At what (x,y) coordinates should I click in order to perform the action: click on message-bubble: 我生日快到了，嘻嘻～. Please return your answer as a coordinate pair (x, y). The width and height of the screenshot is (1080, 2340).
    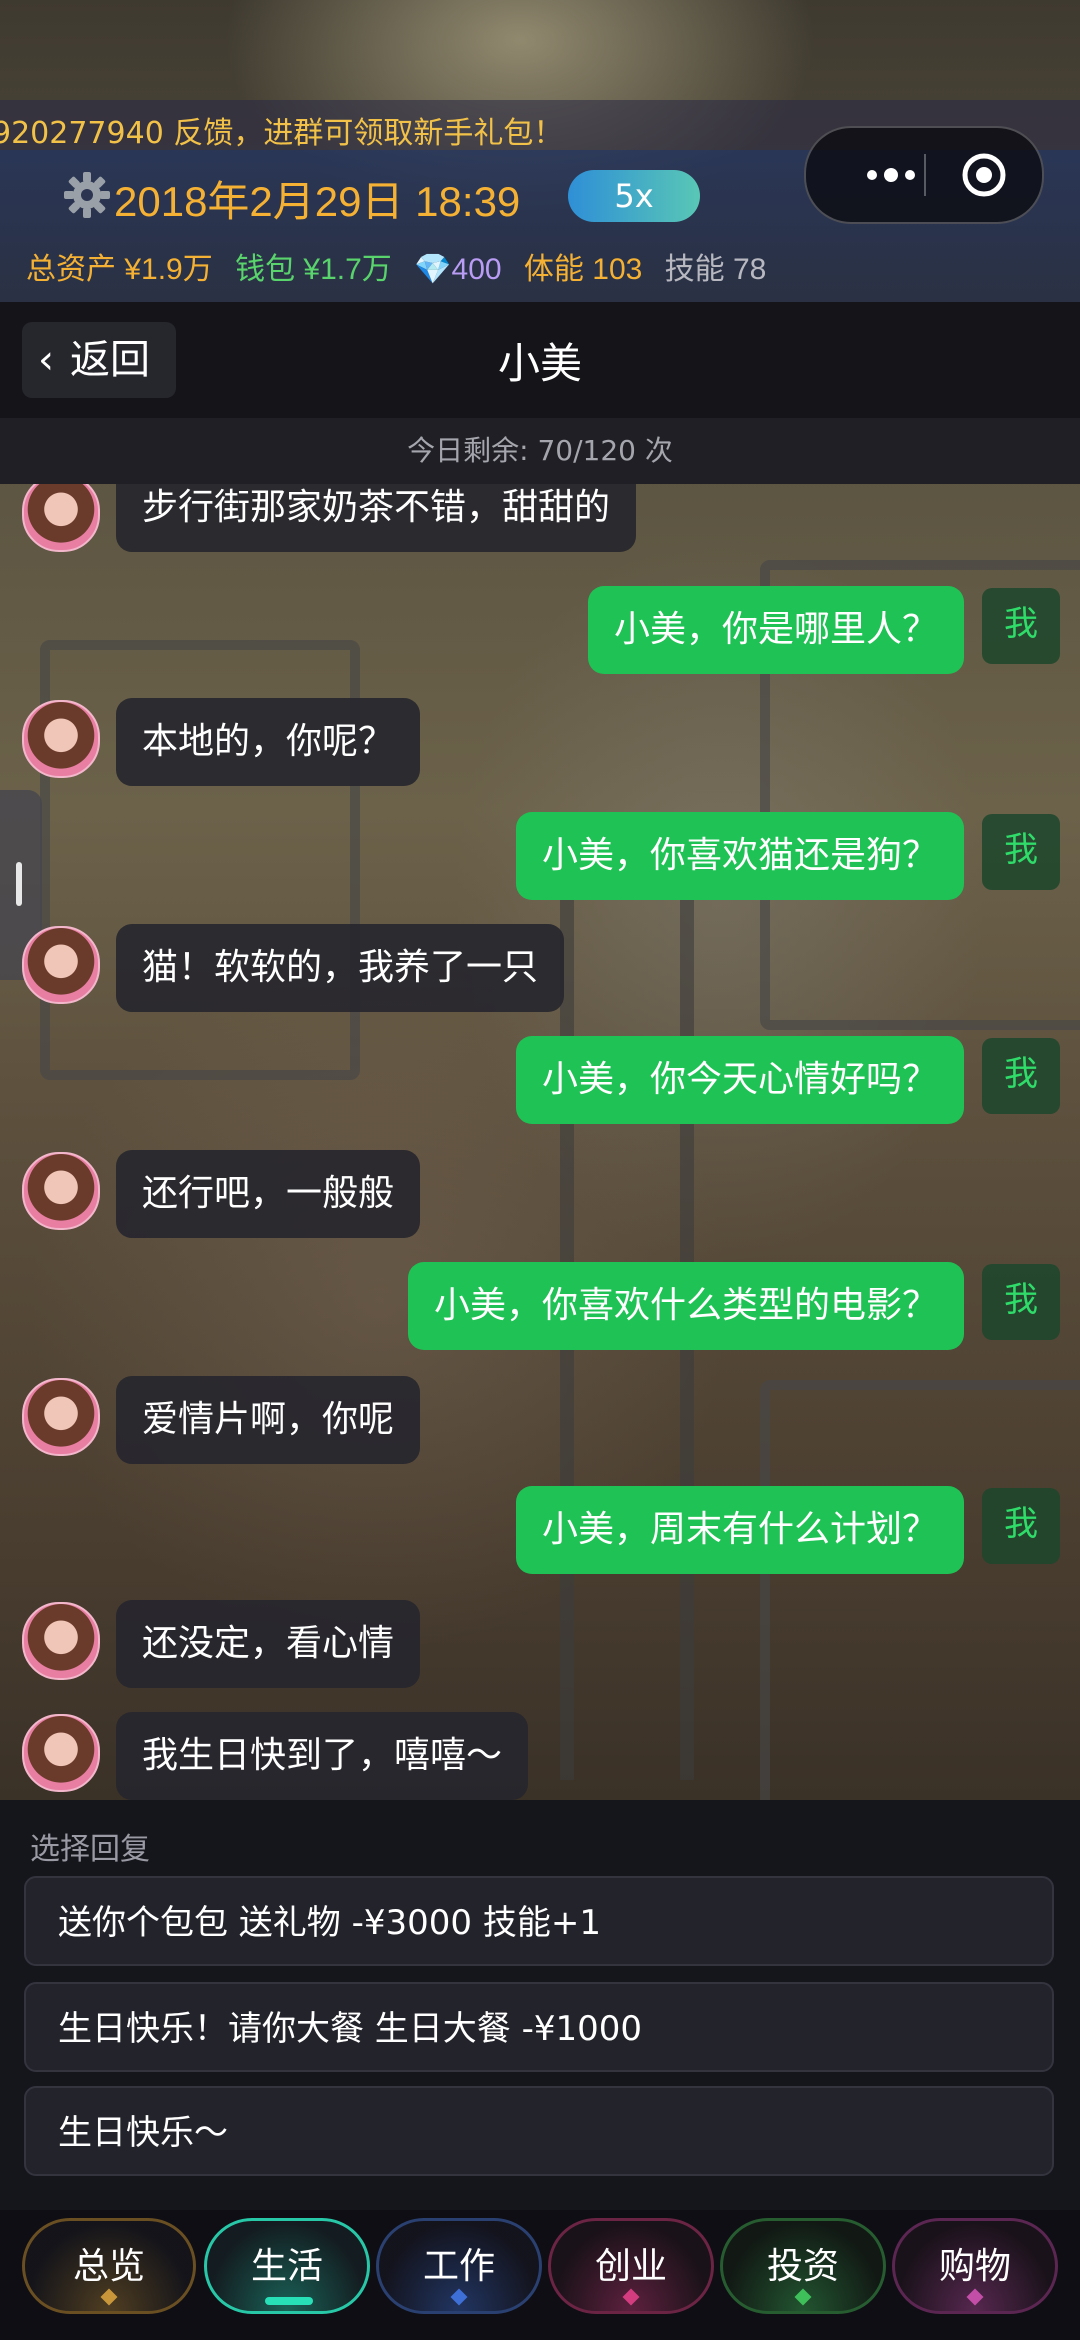
    Looking at the image, I should click on (322, 1756).